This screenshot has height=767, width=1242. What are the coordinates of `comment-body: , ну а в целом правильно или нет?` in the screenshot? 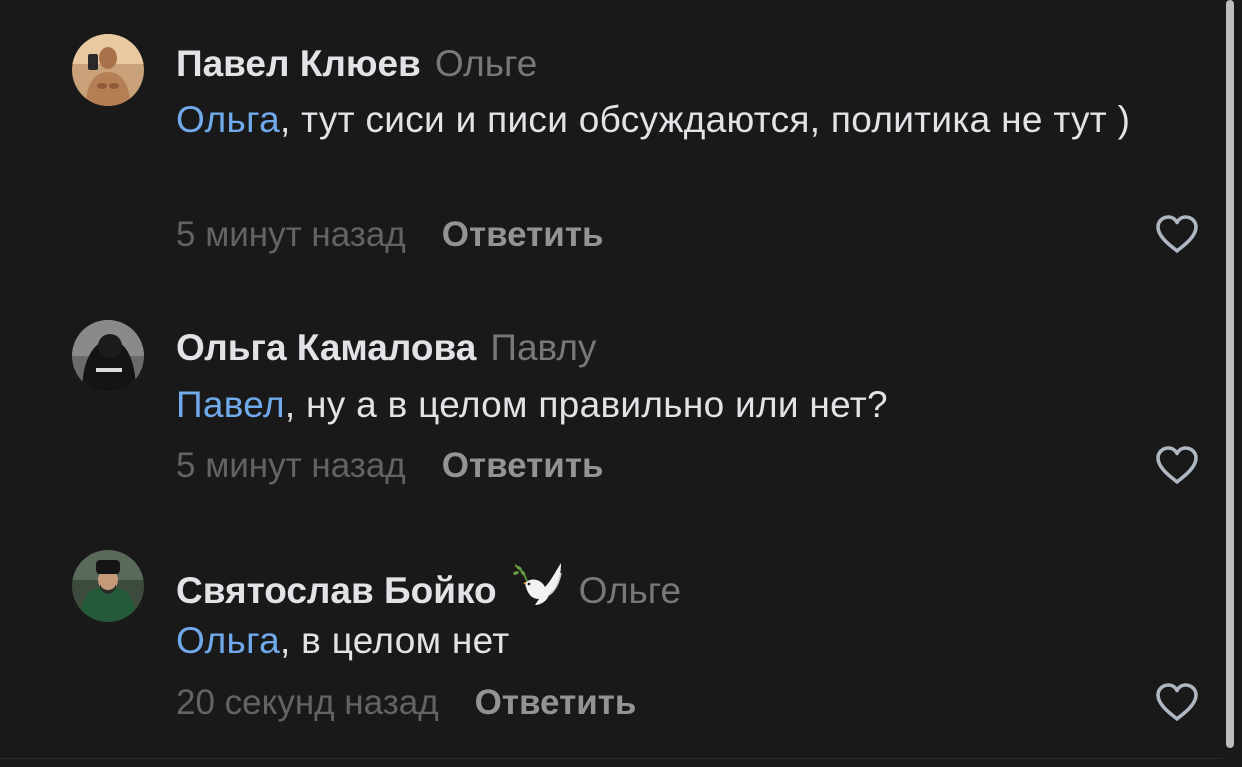 It's located at (586, 404).